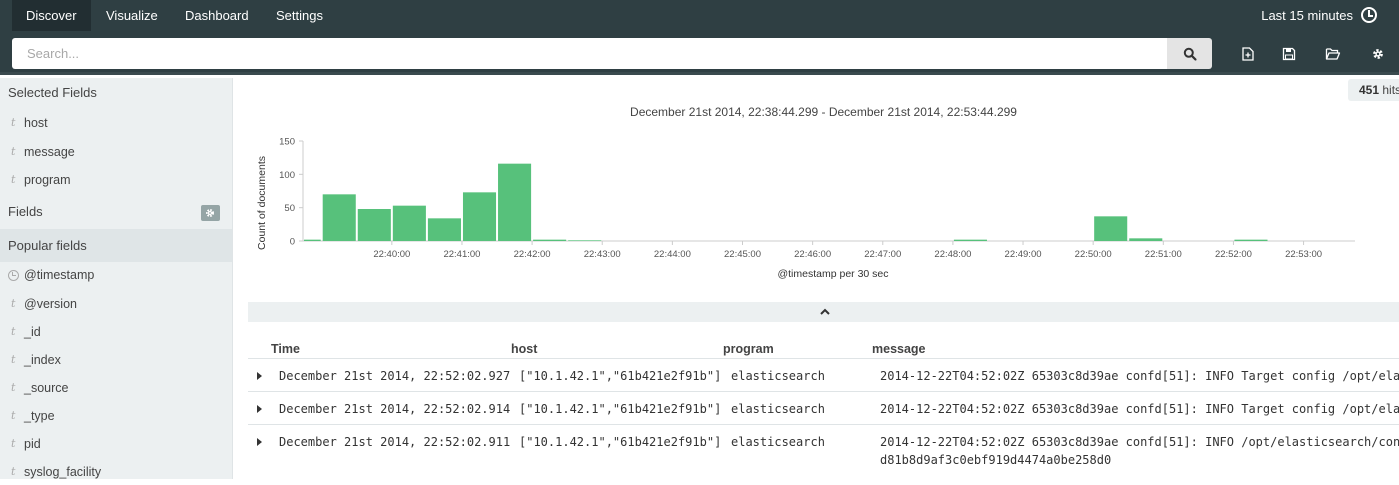 This screenshot has height=485, width=1399. What do you see at coordinates (996, 460) in the screenshot?
I see `cell-message-continued: d81b8d9af3c0ebf919d4474a0be258d0` at bounding box center [996, 460].